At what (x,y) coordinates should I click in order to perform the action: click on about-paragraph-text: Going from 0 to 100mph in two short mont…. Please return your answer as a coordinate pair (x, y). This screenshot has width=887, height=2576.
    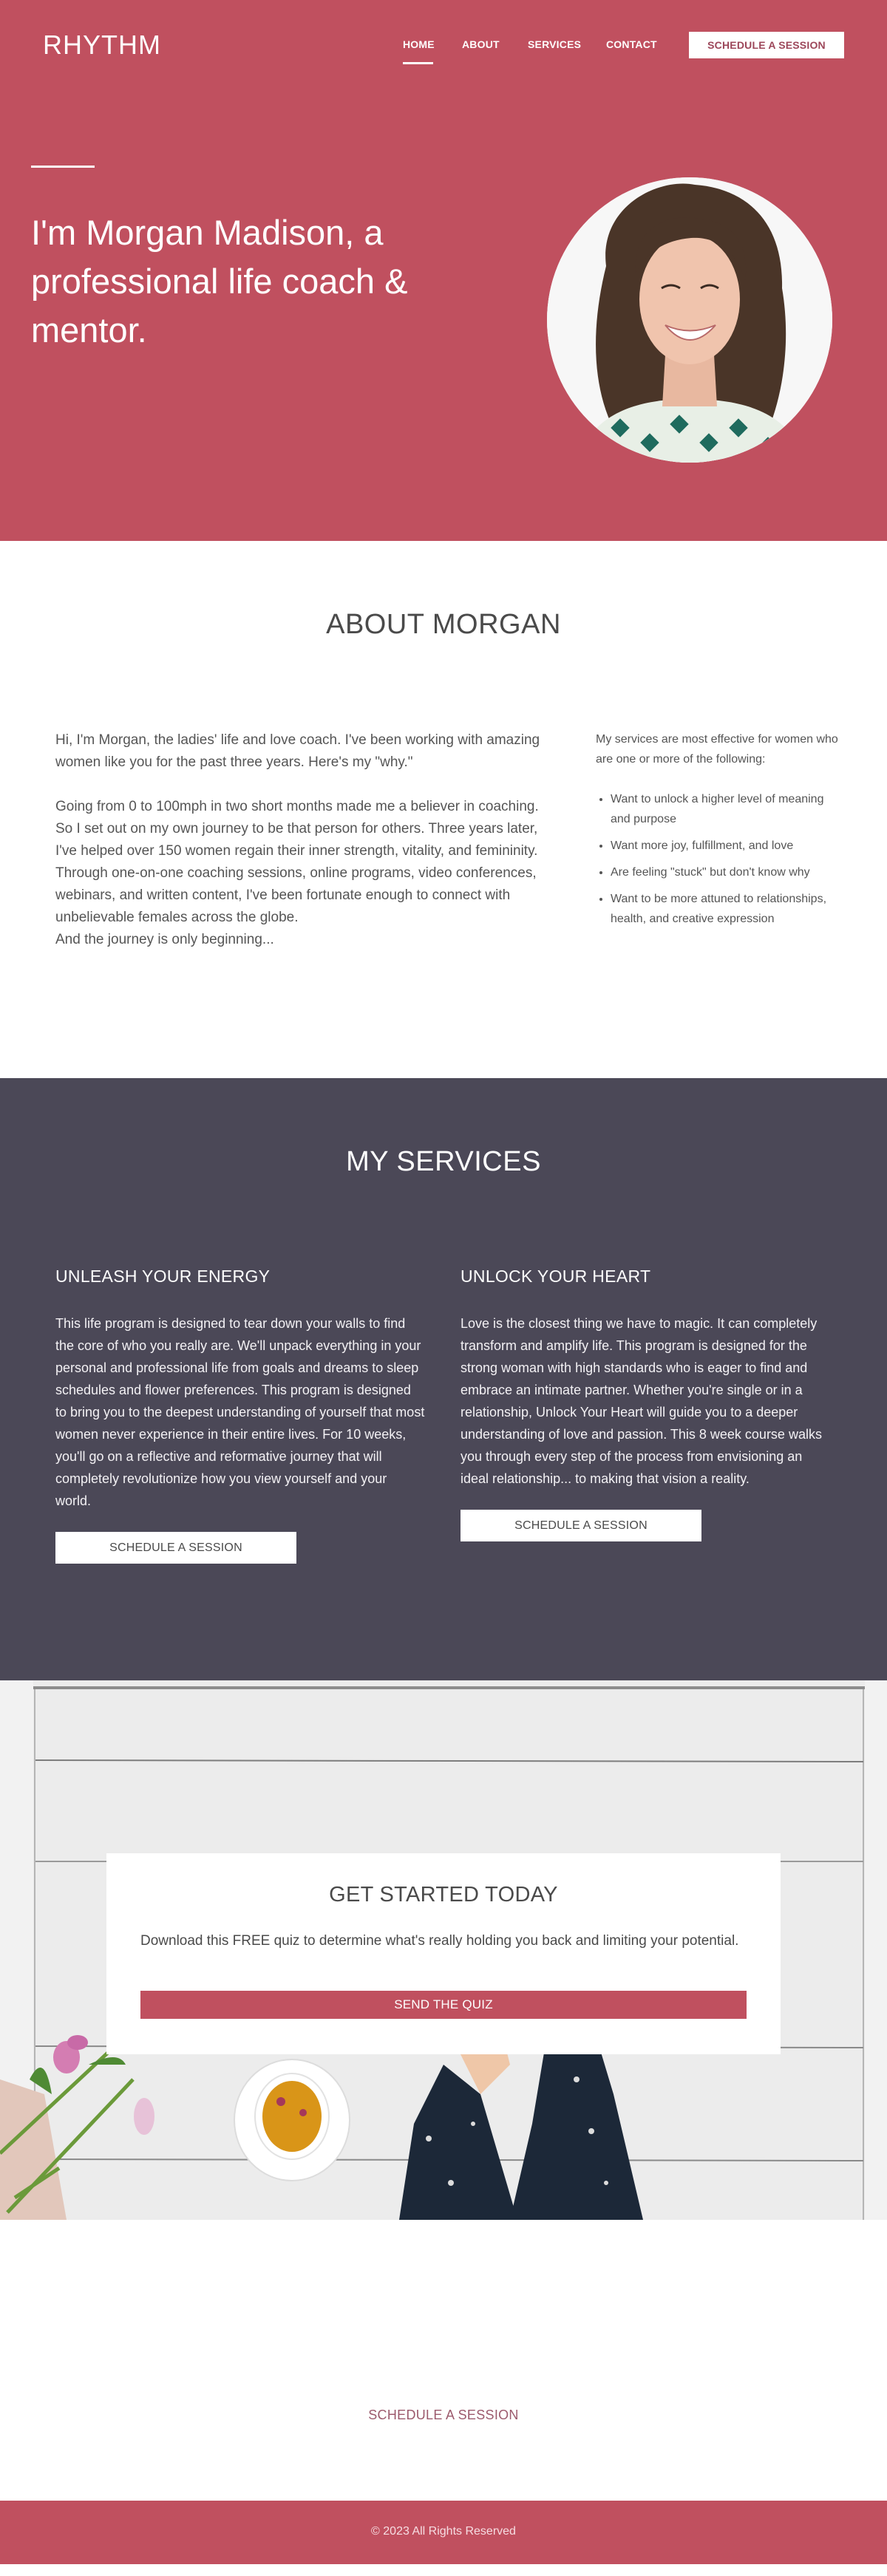
    Looking at the image, I should click on (297, 862).